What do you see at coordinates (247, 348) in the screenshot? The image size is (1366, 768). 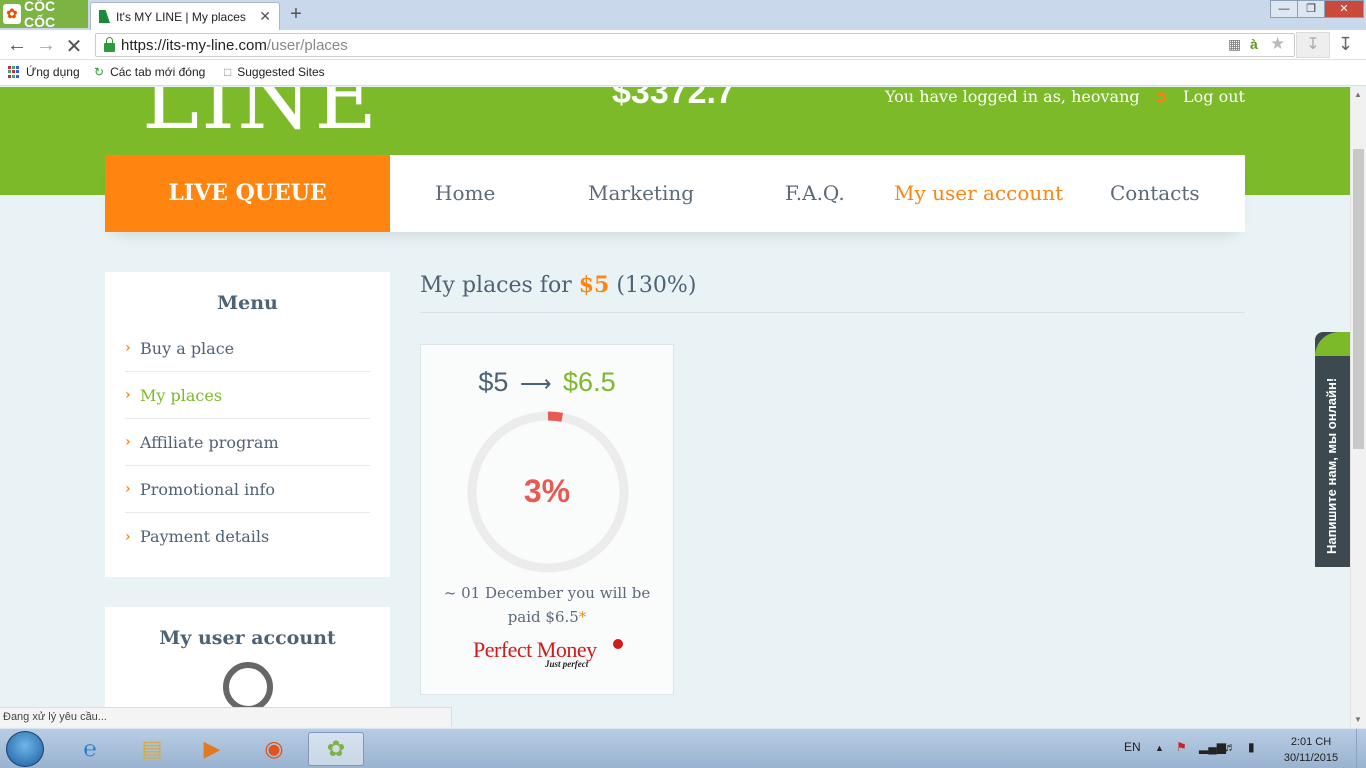 I see `menu-item-buy-a-place: › Buy a place` at bounding box center [247, 348].